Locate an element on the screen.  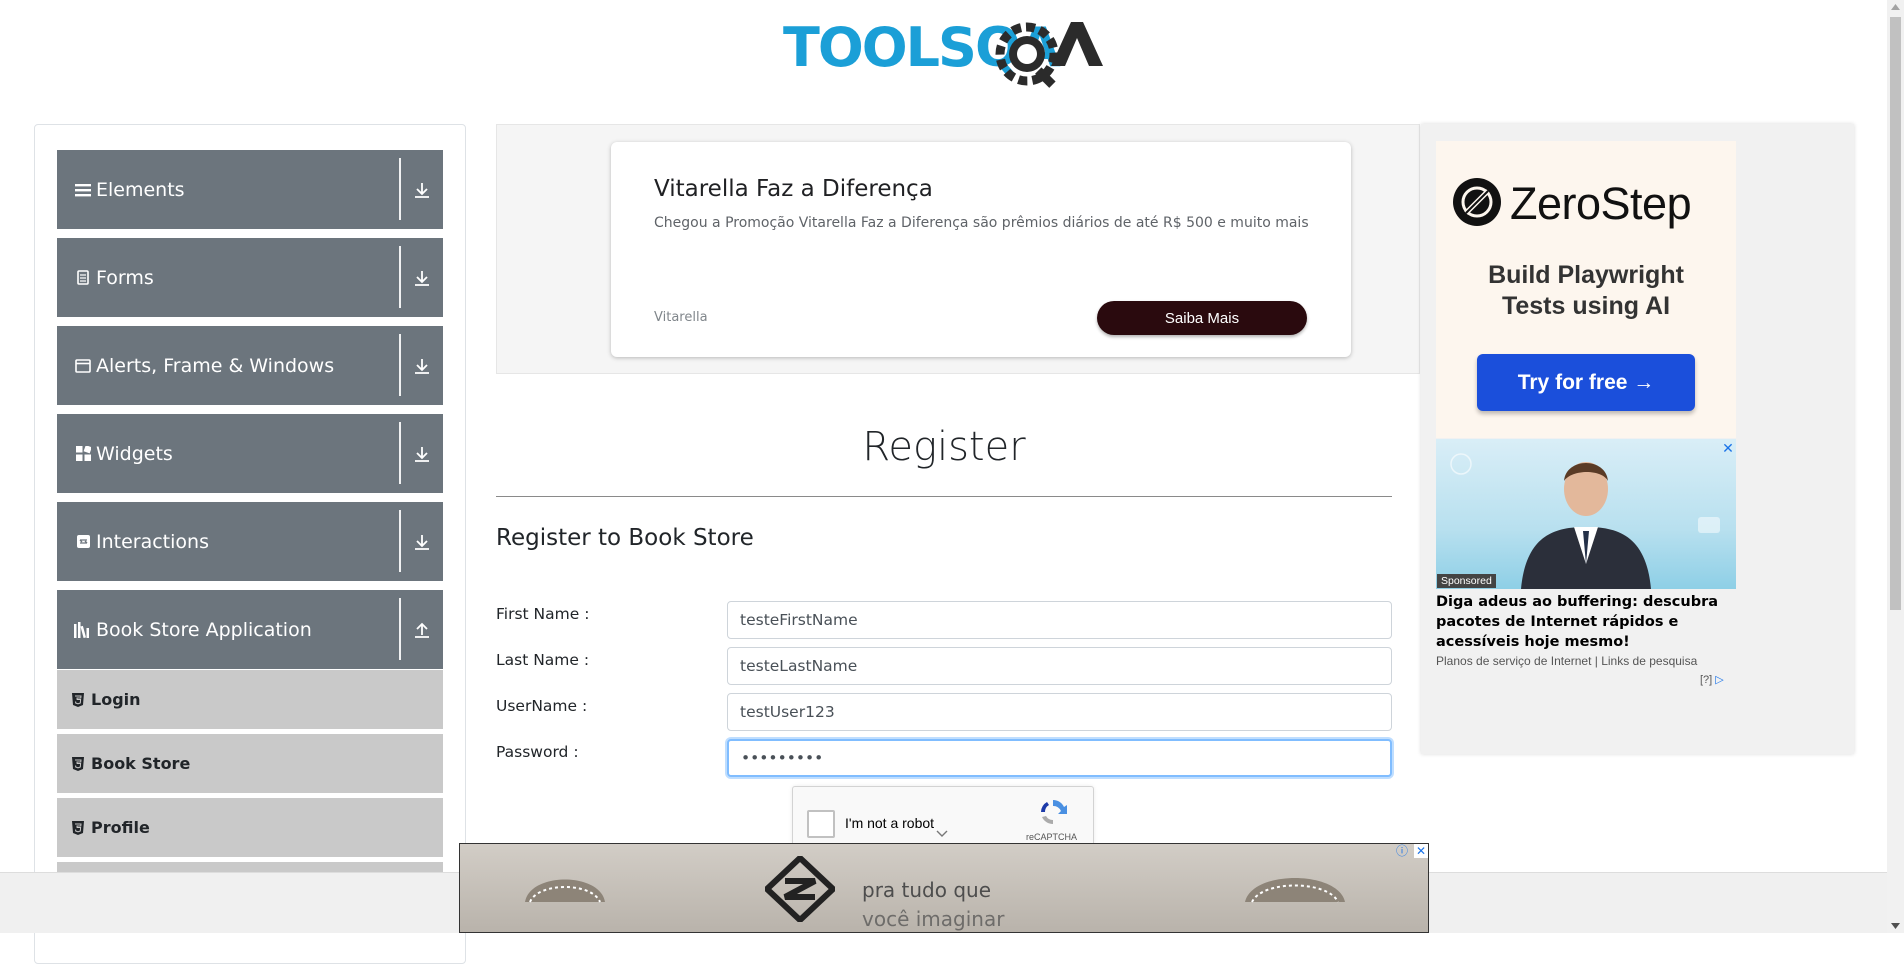
sidebar-group-alerts: Alerts, Frame & Windows is located at coordinates (250, 365).